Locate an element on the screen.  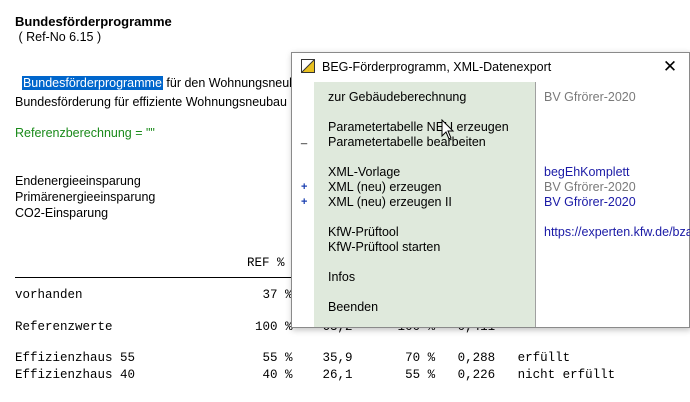
savings-co2: CO2-Einsparung is located at coordinates (62, 213).